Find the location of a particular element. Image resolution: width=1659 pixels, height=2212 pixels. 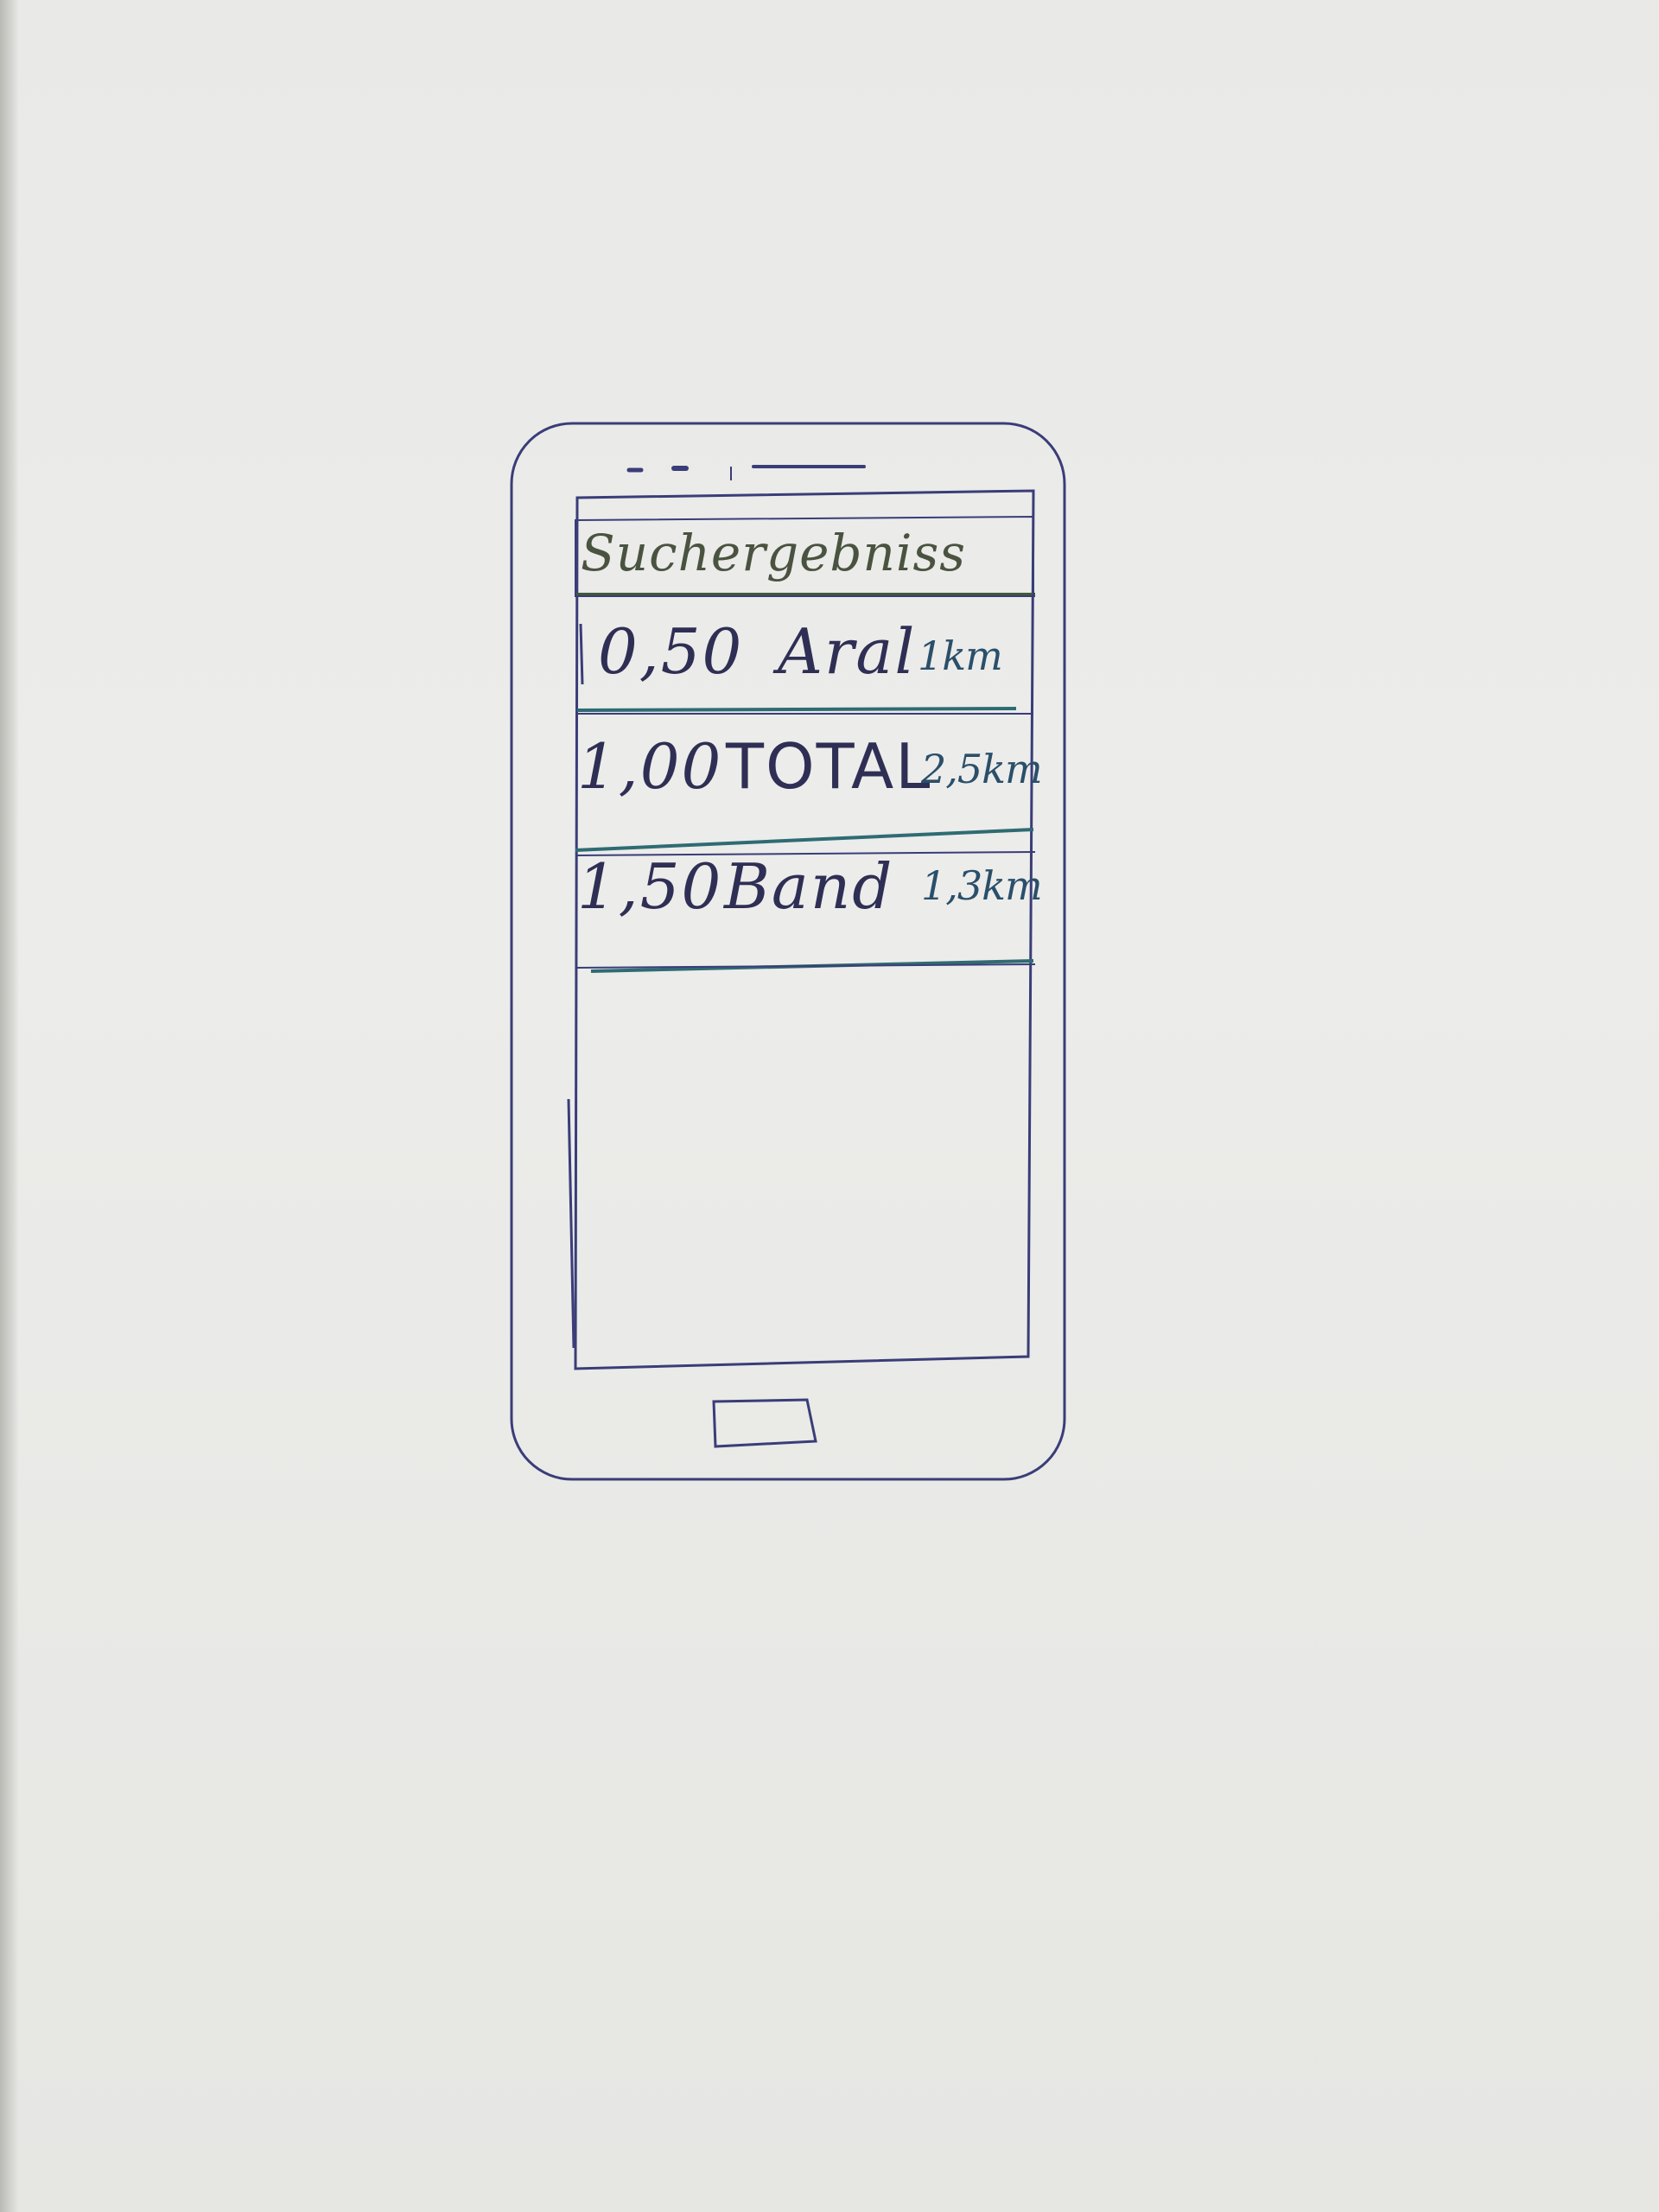

station-name: Band is located at coordinates (809, 886).